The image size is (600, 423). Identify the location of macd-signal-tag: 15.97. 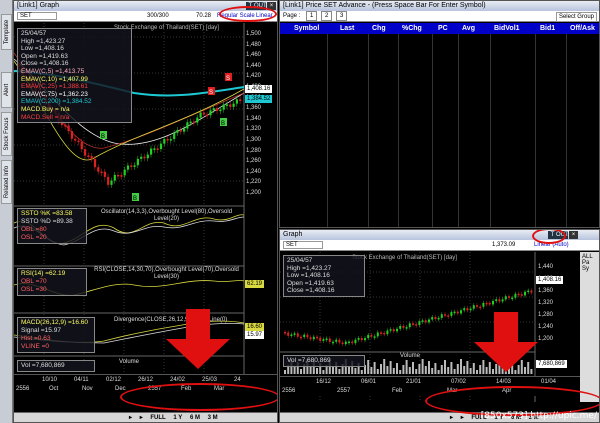
(255, 335).